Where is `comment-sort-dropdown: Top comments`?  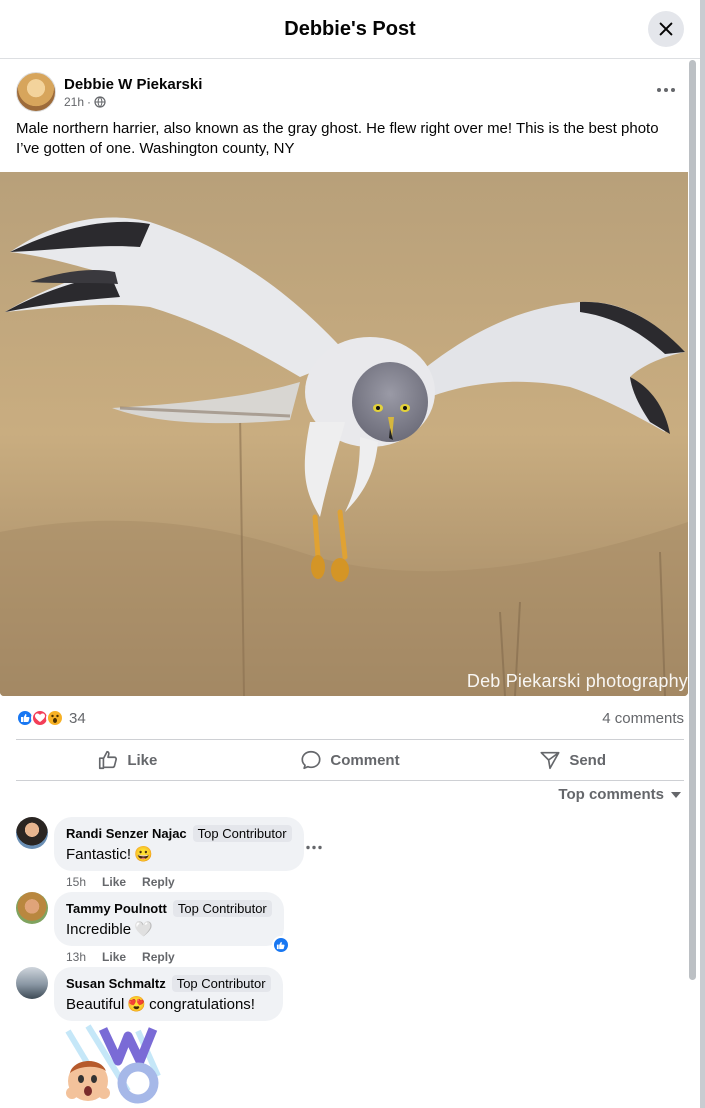
comment-sort-dropdown: Top comments is located at coordinates (620, 794).